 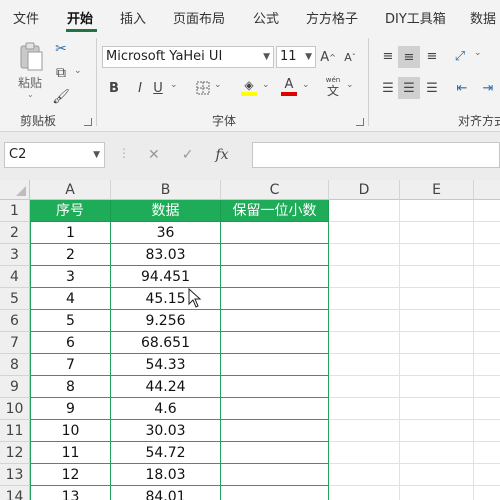 I want to click on row-index-cell: 5, so click(x=70, y=321).